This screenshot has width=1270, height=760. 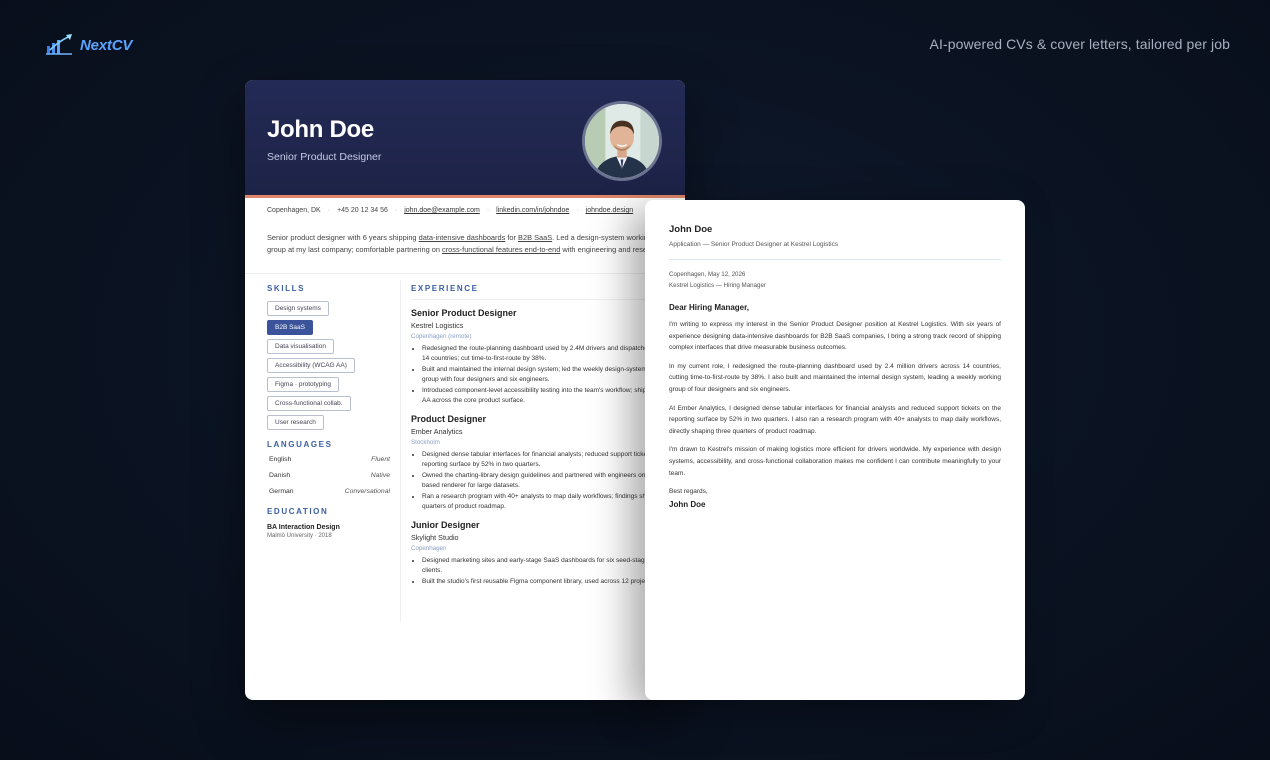 What do you see at coordinates (106, 45) in the screenshot?
I see `brand-name: NextCV` at bounding box center [106, 45].